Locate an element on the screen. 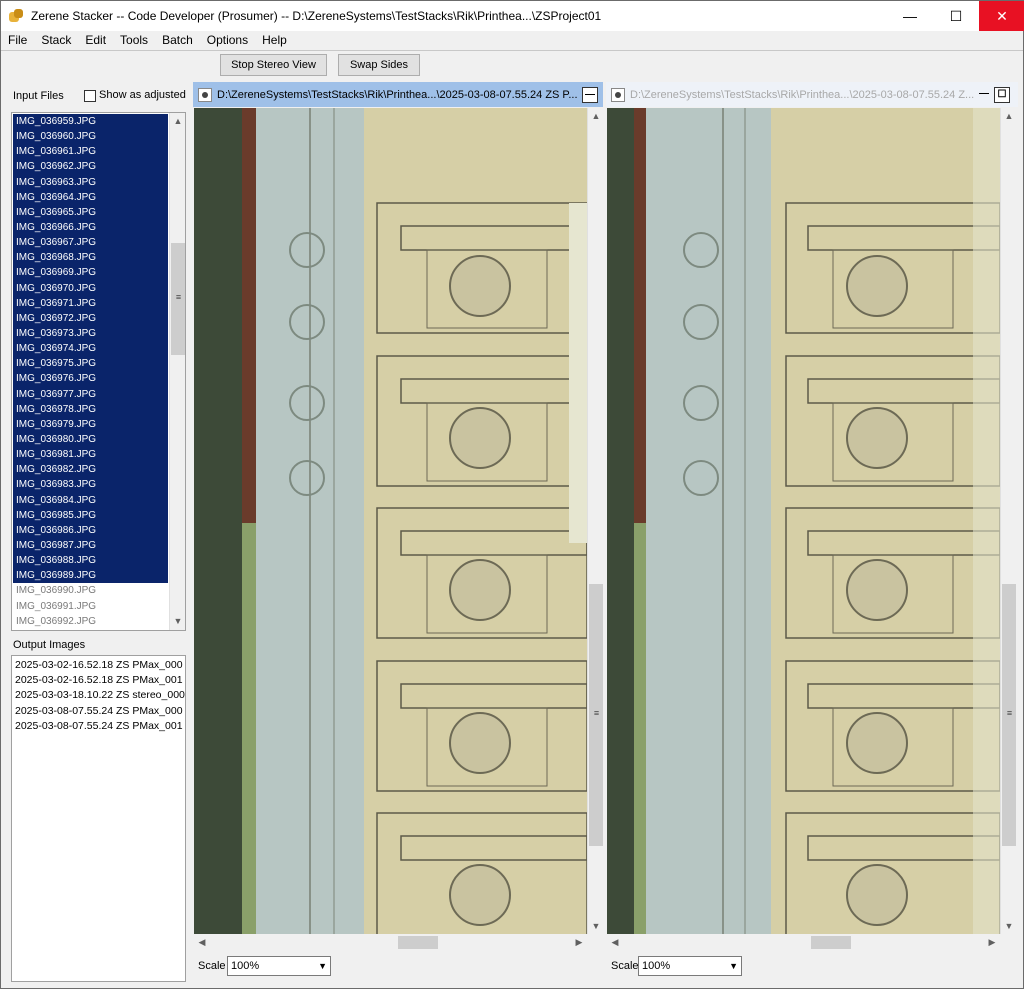 The width and height of the screenshot is (1024, 989). output-image-item: 2025-03-03-18.10.22 ZS stereo_000 is located at coordinates (98, 695).